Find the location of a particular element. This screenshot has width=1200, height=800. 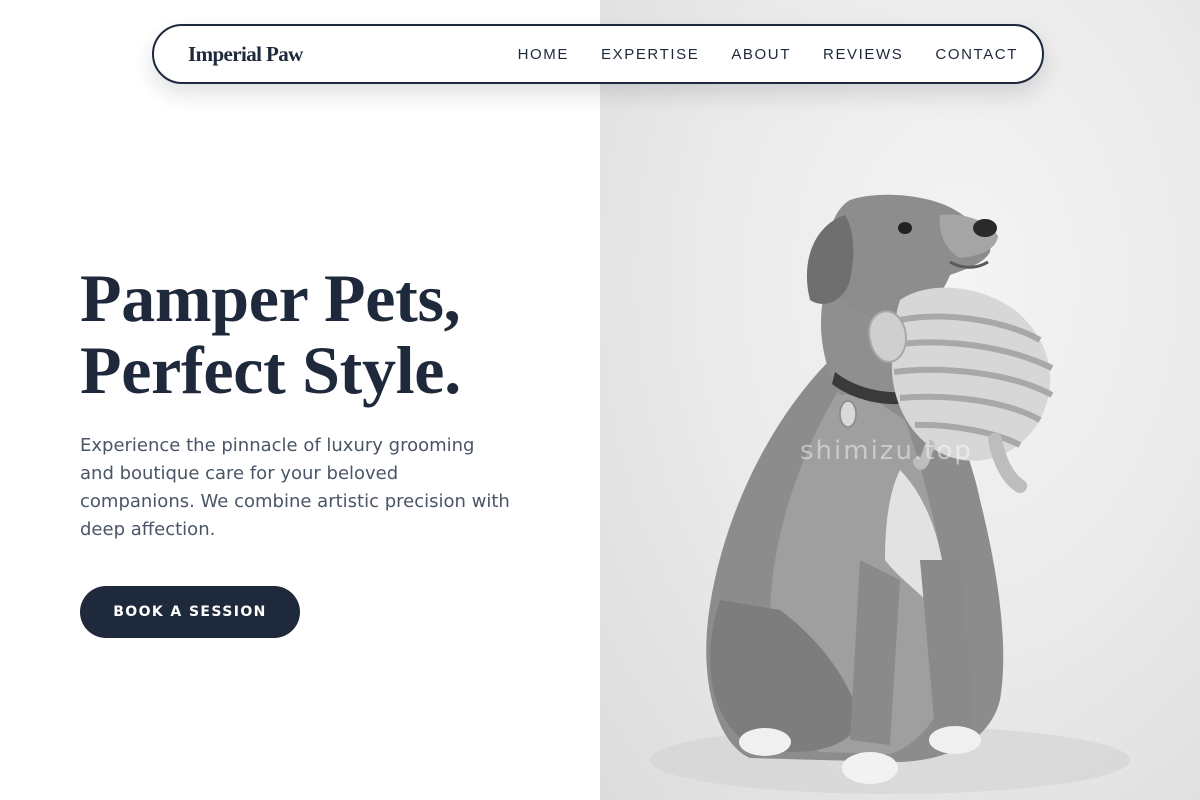

watermark-text: shimizu.top is located at coordinates (886, 451).